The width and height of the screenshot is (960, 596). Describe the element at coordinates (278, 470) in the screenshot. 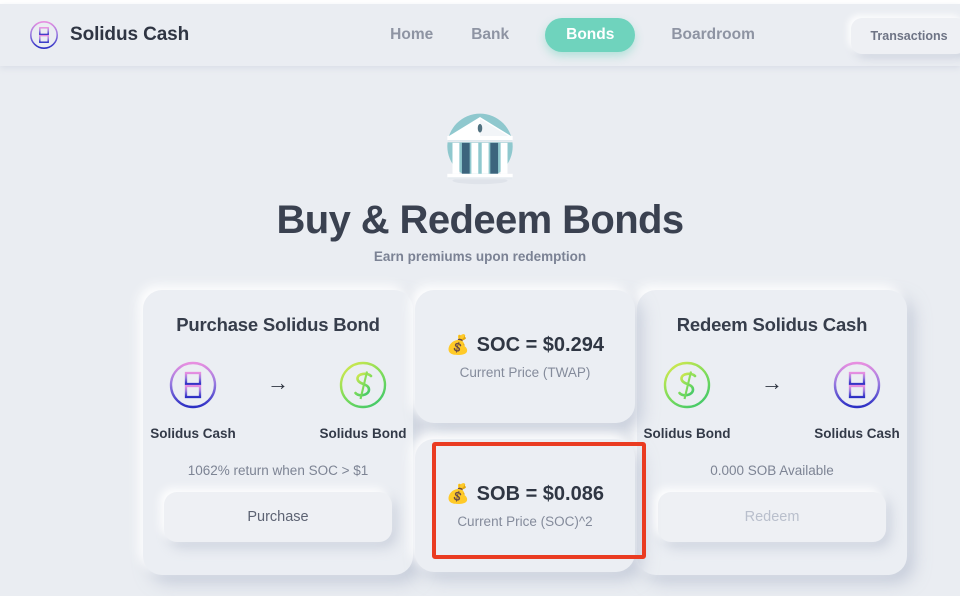

I see `purchase-return-note: 1062% return when SOC > $1` at that location.